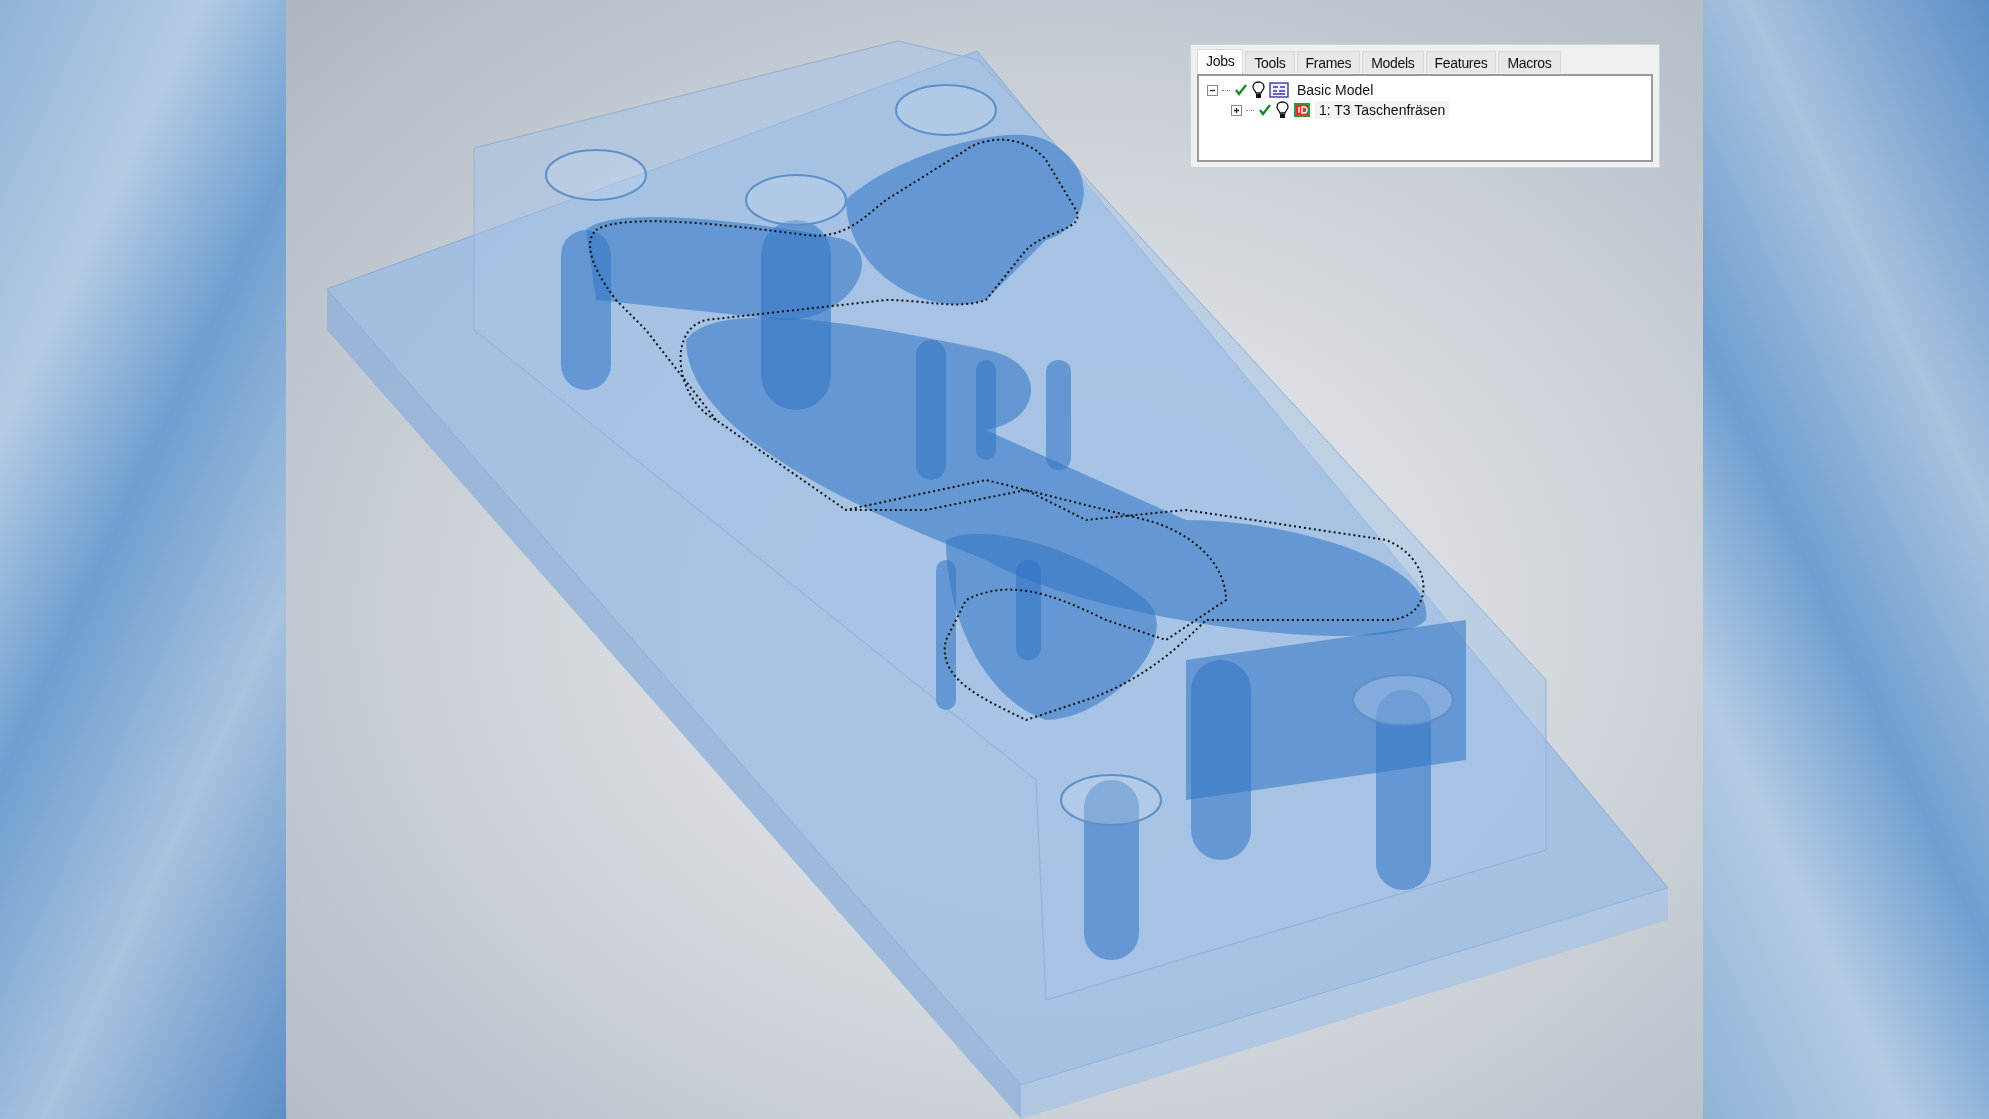 The image size is (1989, 1119). I want to click on panel-tab: Macros, so click(1529, 62).